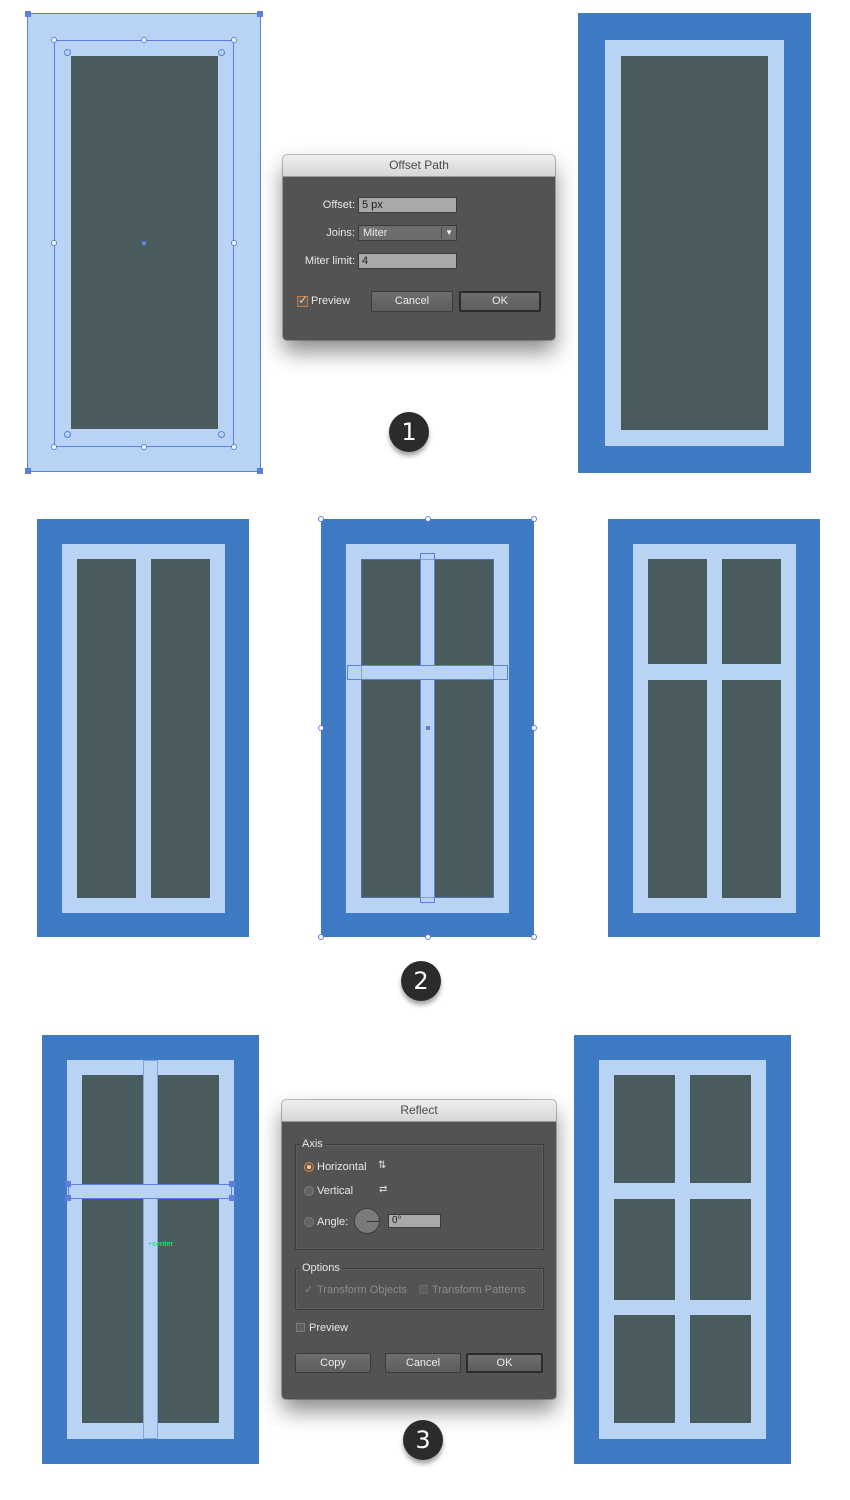 This screenshot has width=850, height=1500. What do you see at coordinates (309, 1167) in the screenshot?
I see `horizontal-radio` at bounding box center [309, 1167].